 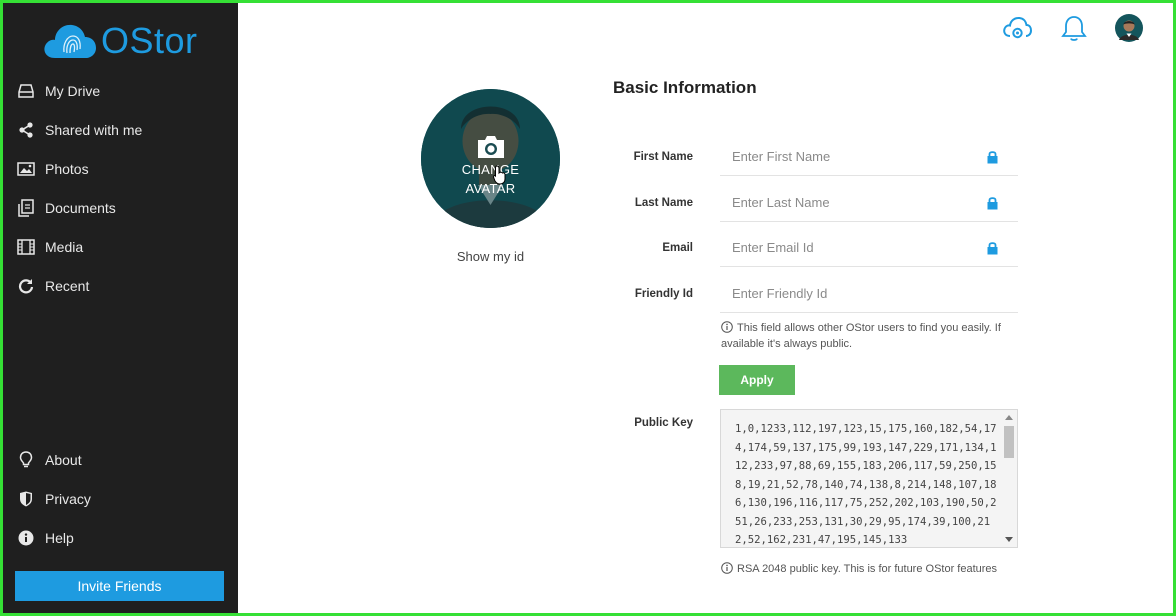 What do you see at coordinates (80, 208) in the screenshot?
I see `sidebar-item-label: Documents` at bounding box center [80, 208].